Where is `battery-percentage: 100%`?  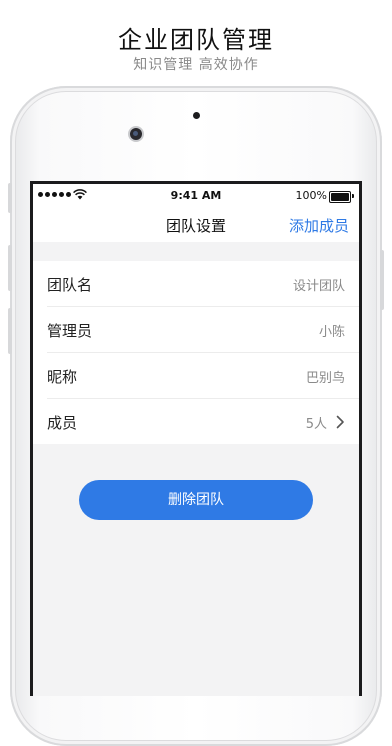 battery-percentage: 100% is located at coordinates (311, 195).